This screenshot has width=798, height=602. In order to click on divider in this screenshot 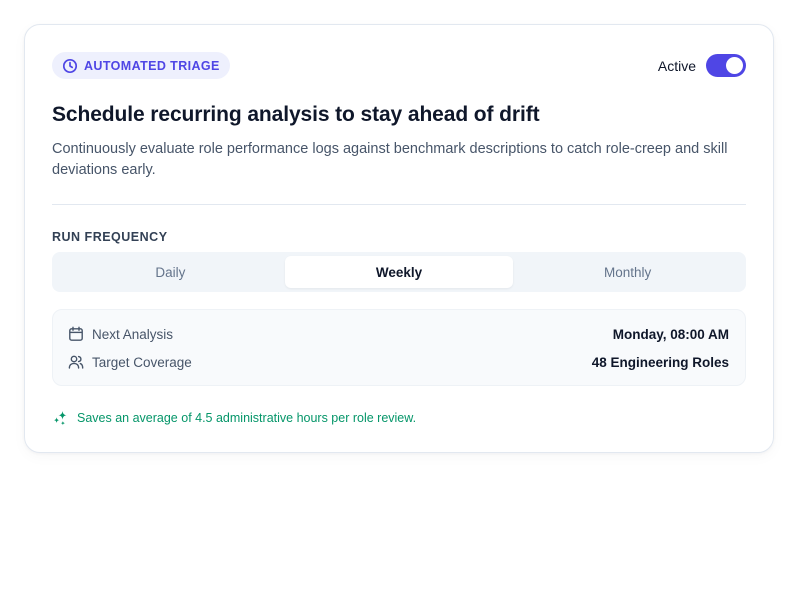, I will do `click(399, 204)`.